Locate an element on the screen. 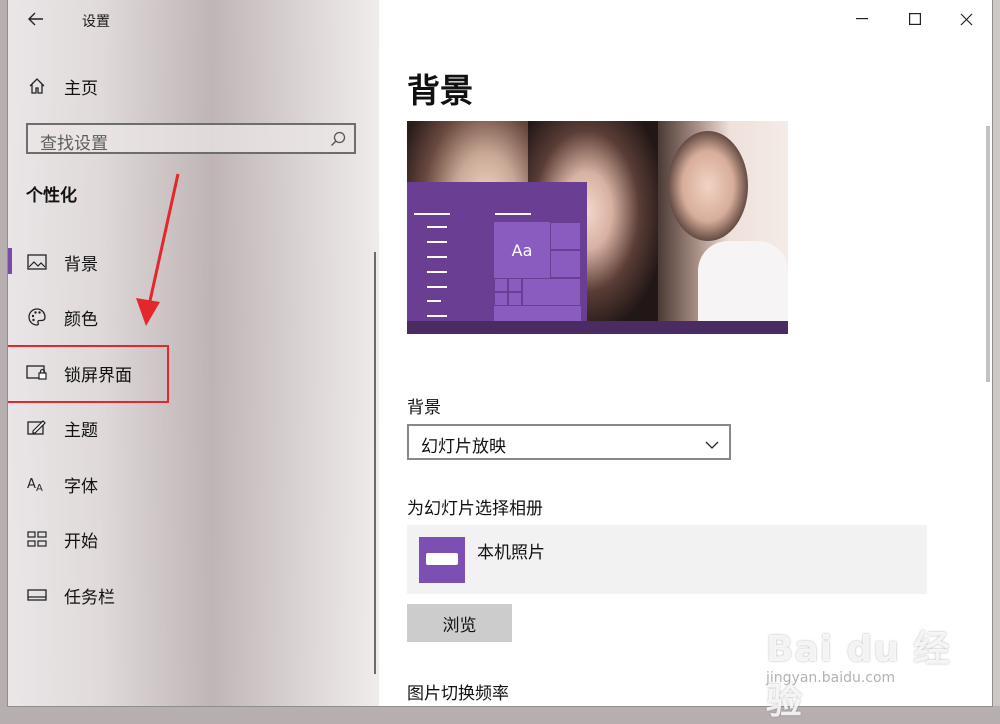 This screenshot has height=724, width=1000. picture-icon is located at coordinates (37, 262).